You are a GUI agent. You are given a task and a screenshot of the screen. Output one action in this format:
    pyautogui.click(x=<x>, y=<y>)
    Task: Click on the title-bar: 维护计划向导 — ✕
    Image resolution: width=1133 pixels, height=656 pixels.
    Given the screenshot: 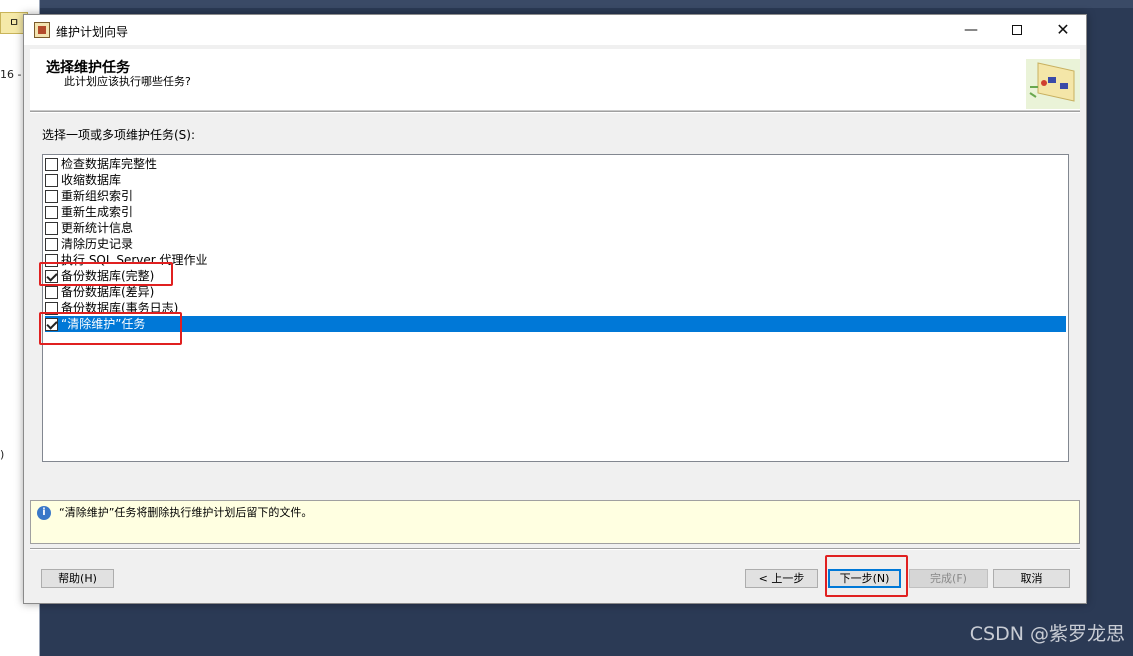 What is the action you would take?
    pyautogui.click(x=555, y=30)
    